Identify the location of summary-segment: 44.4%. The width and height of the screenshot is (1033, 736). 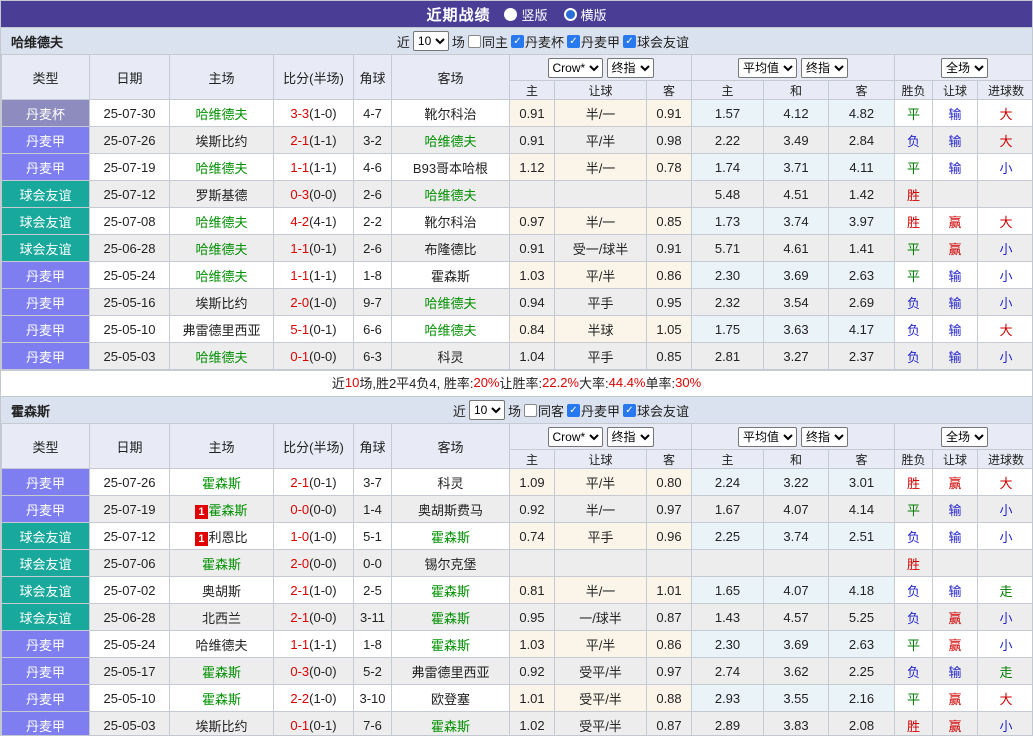
(627, 382).